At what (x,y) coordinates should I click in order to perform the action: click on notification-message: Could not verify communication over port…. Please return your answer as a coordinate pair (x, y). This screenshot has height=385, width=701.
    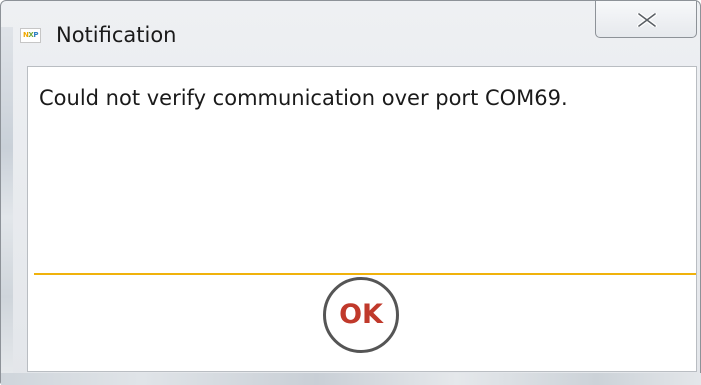
    Looking at the image, I should click on (303, 98).